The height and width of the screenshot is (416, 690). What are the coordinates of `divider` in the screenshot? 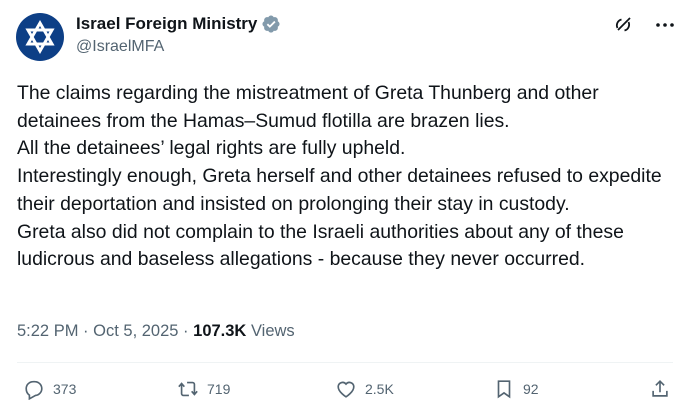 It's located at (345, 362).